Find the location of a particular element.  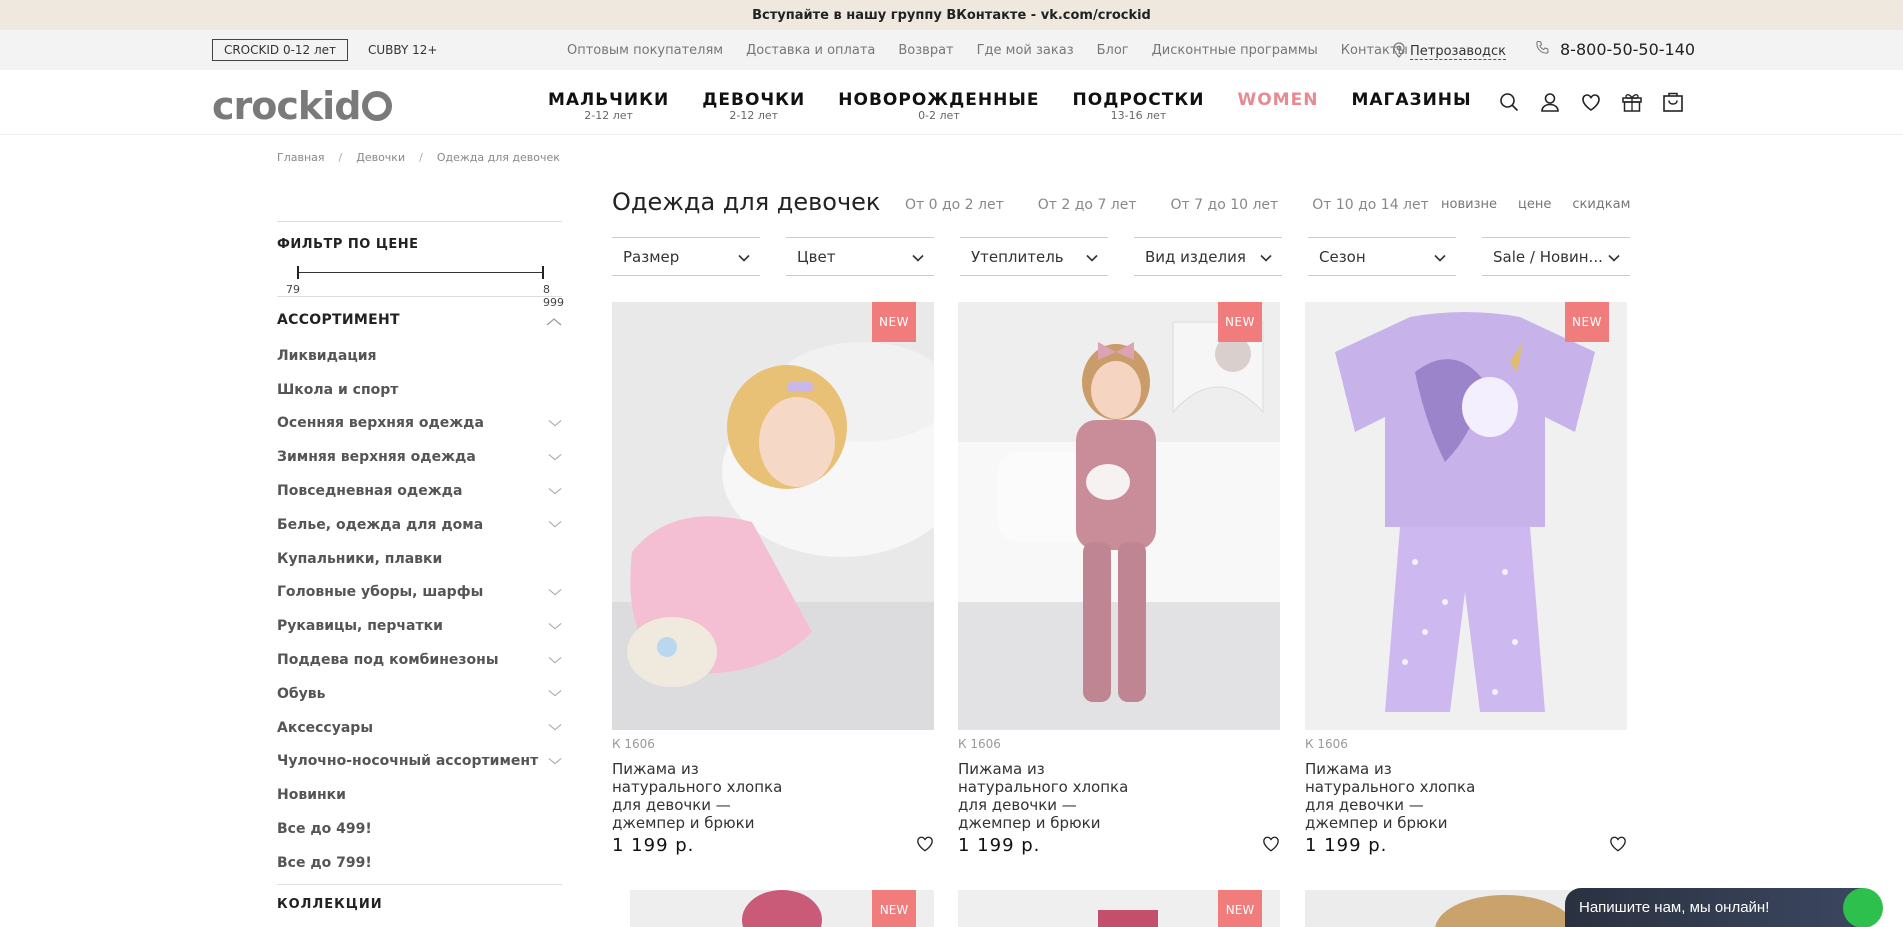

assortment-header: АССОРТИМЕНТ is located at coordinates (419, 320).